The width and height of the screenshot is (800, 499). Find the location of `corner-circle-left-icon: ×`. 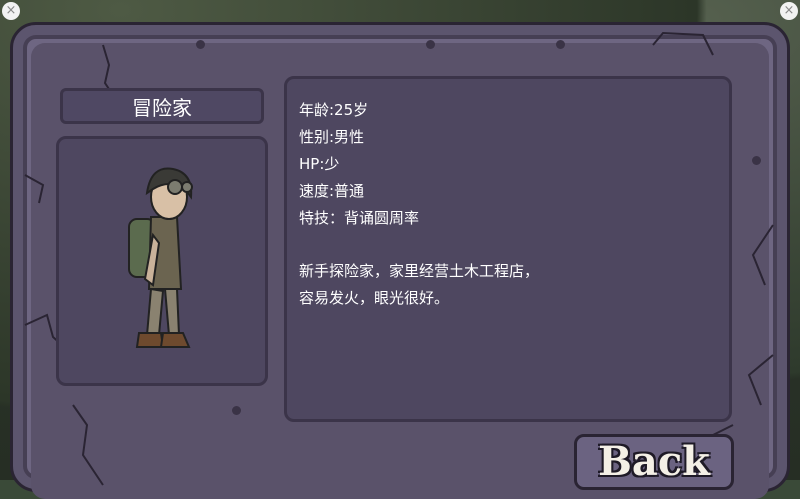

corner-circle-left-icon: × is located at coordinates (11, 11).